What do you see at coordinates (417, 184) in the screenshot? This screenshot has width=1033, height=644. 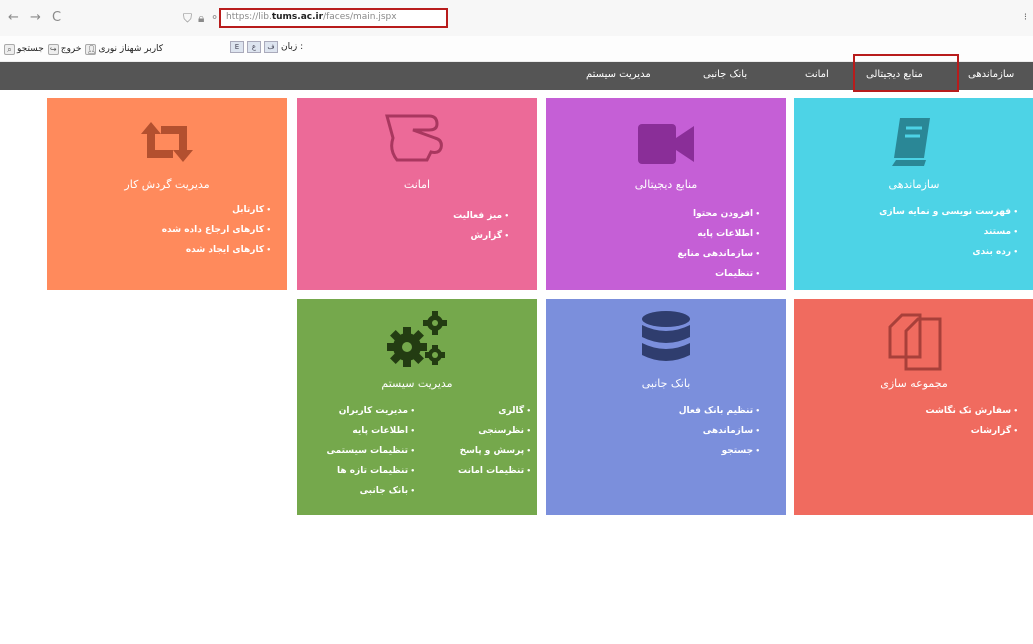 I see `tile-title: امانت` at bounding box center [417, 184].